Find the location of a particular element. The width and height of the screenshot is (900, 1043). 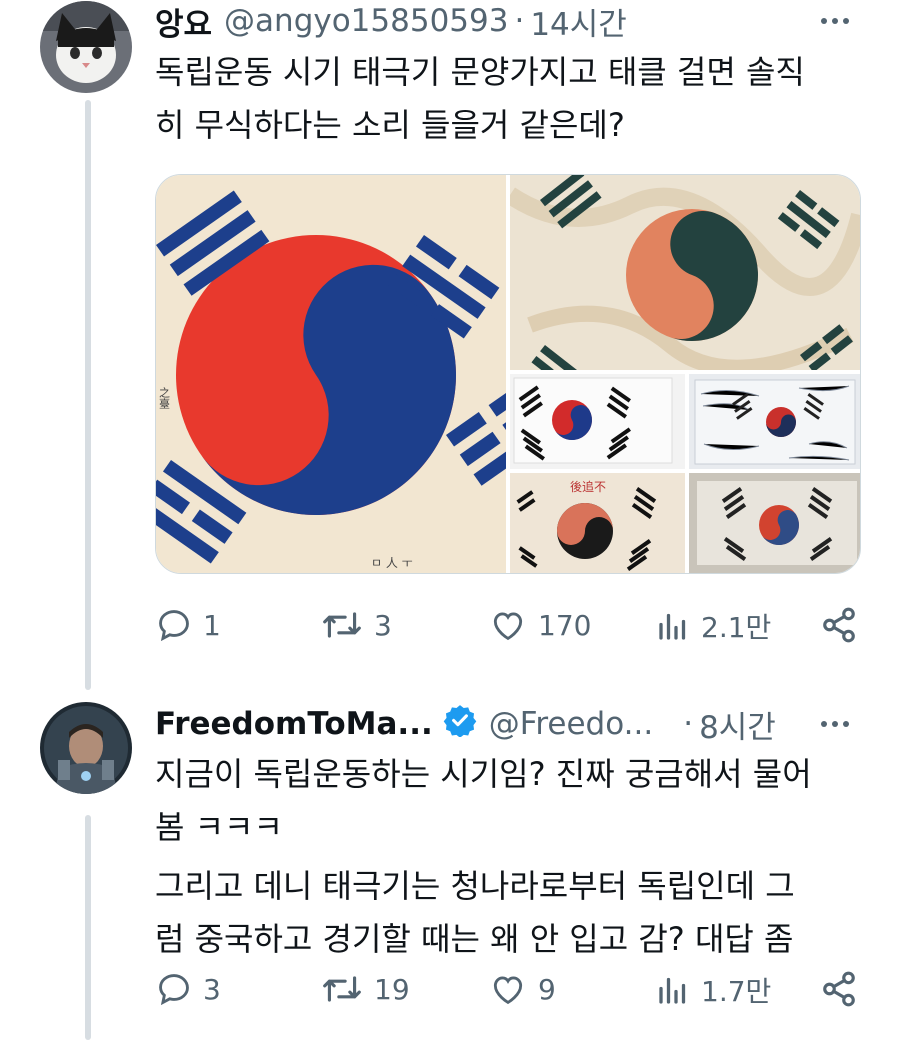

retweet-button: 3 is located at coordinates (356, 625).